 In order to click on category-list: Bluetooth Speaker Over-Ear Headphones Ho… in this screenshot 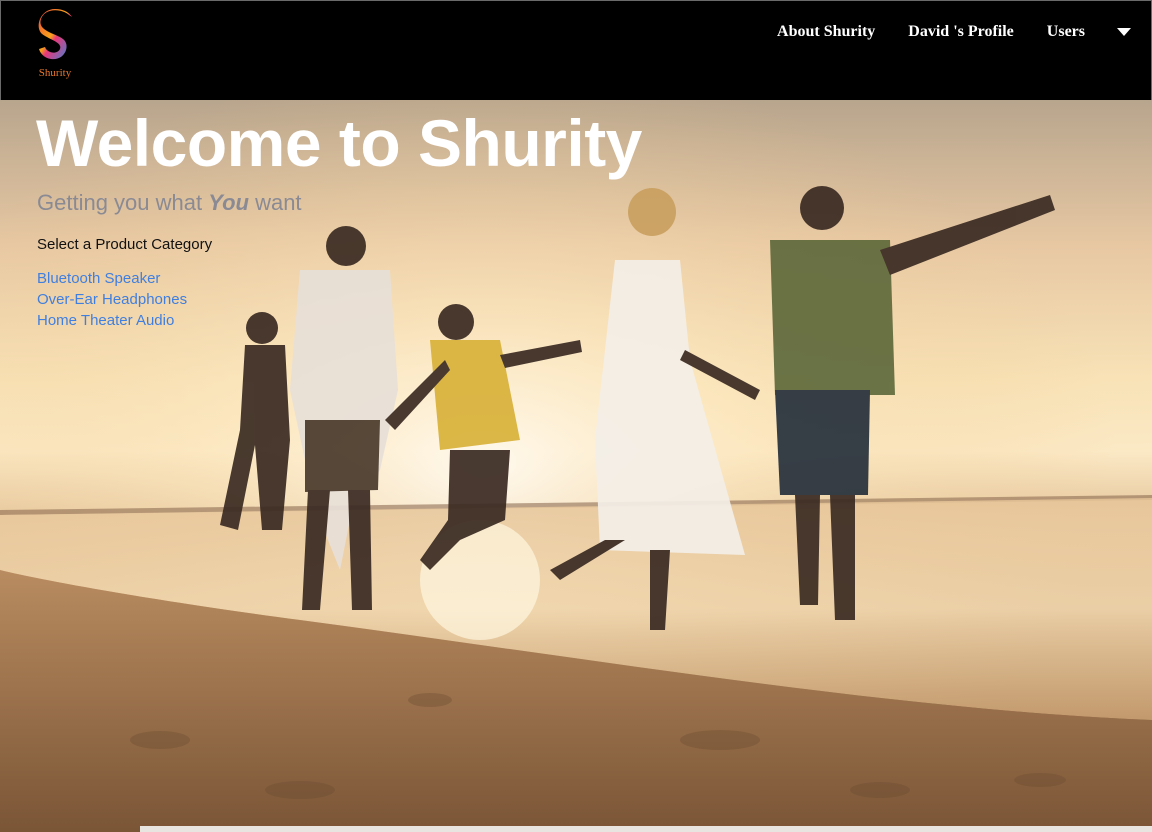, I will do `click(112, 299)`.